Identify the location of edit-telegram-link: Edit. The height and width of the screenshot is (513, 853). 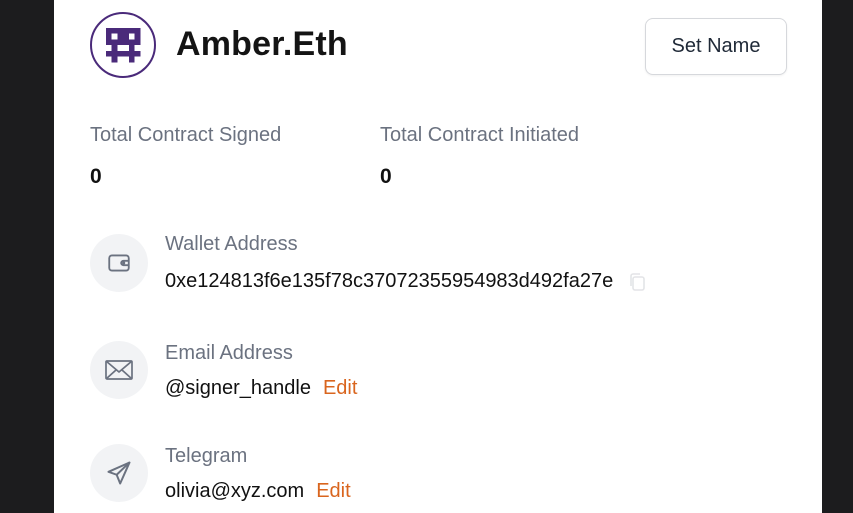
(333, 491).